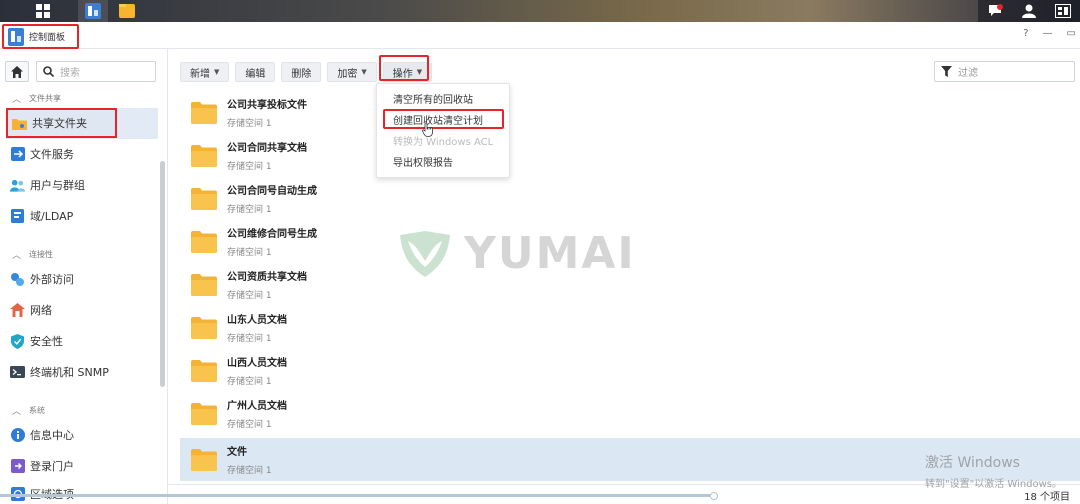  I want to click on search-icon, so click(48, 71).